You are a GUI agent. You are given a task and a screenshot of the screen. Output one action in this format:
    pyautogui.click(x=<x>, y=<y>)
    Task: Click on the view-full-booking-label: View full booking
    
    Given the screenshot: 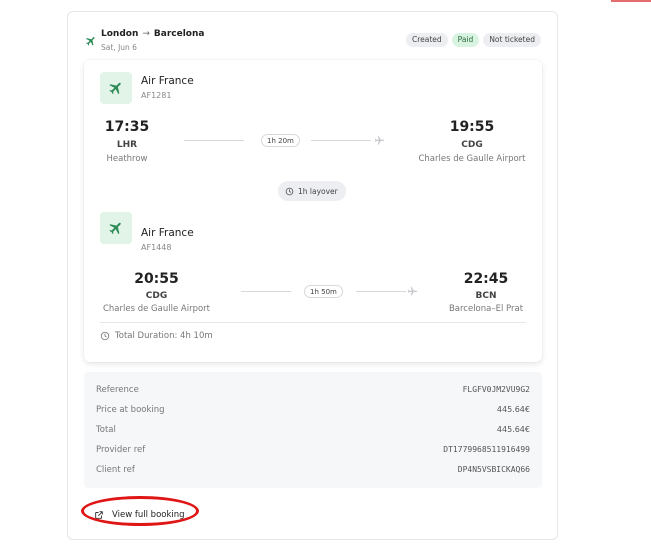 What is the action you would take?
    pyautogui.click(x=148, y=515)
    